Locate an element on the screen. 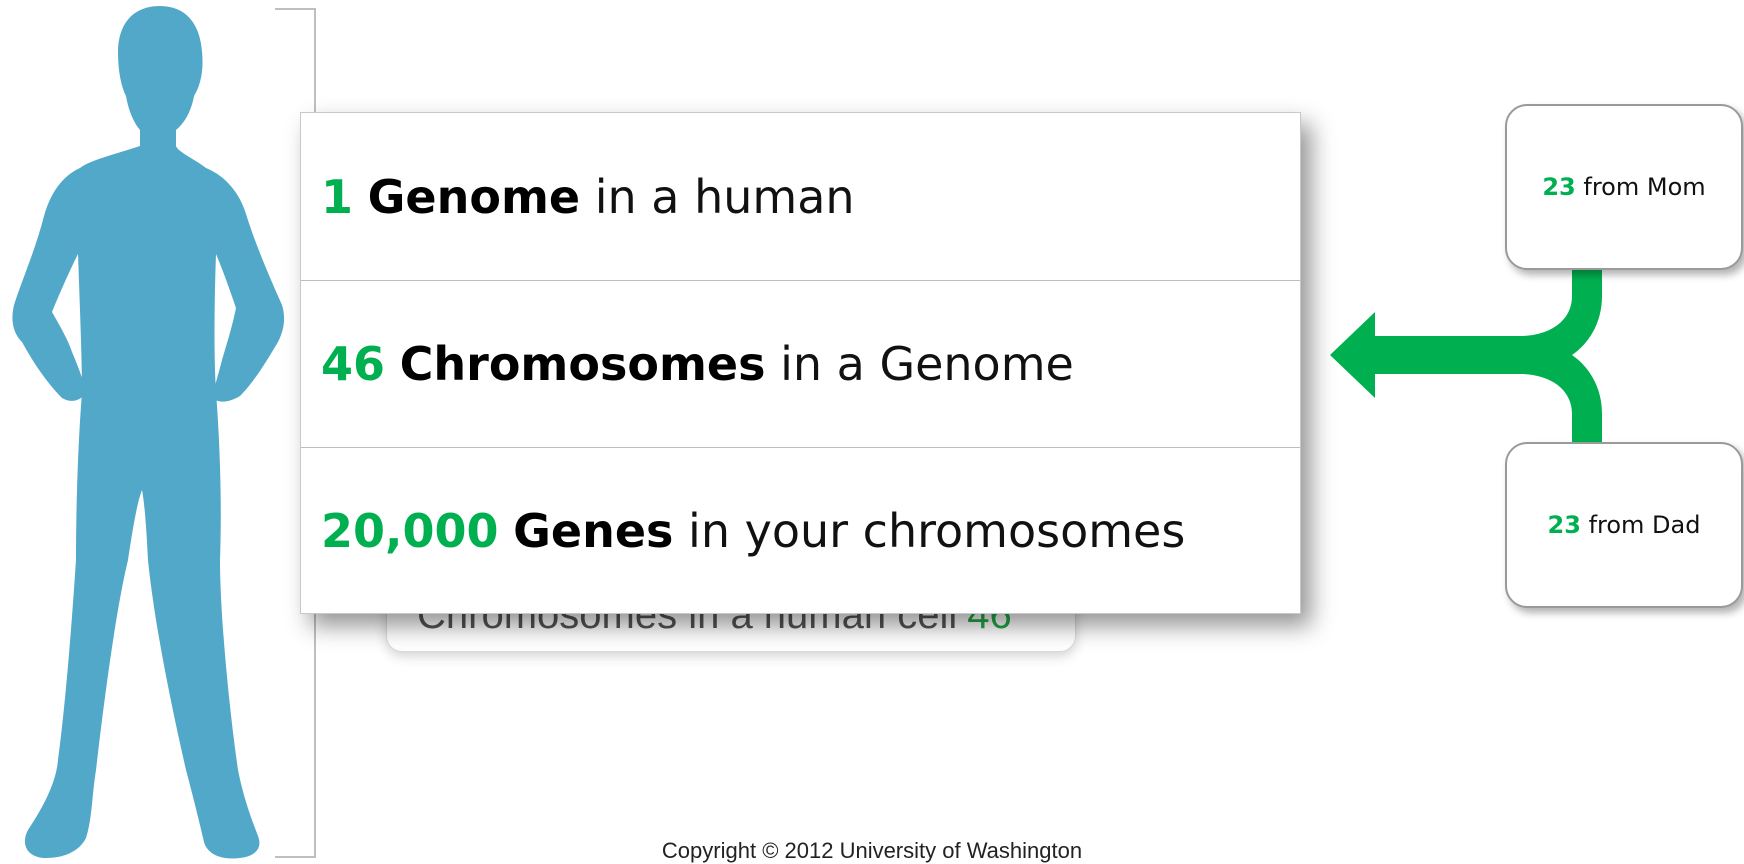  merge-arrow-icon is located at coordinates (1466, 360).